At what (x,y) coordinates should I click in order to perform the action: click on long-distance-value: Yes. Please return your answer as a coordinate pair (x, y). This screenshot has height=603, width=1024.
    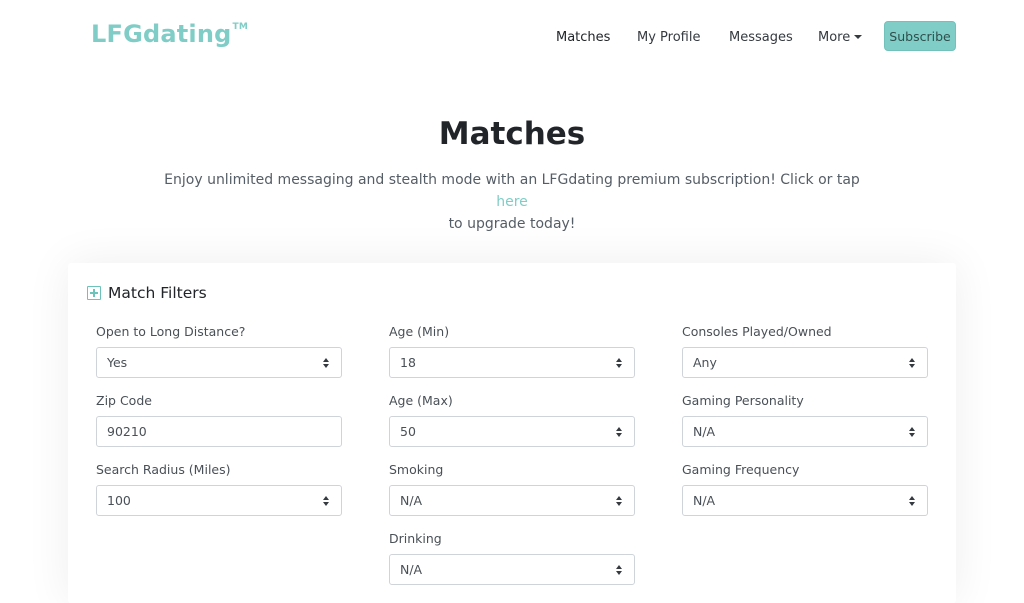
    Looking at the image, I should click on (117, 362).